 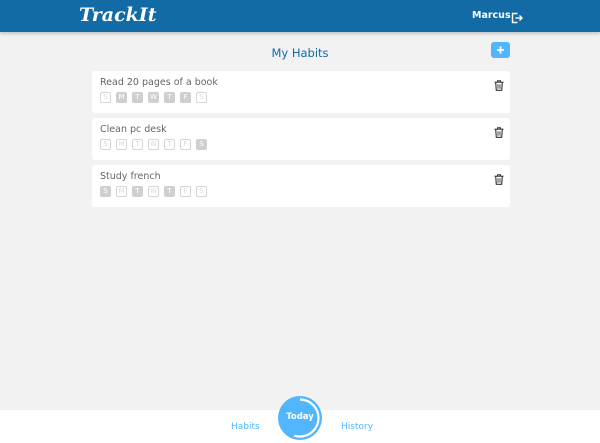 I want to click on nav-habits: Habits, so click(x=245, y=427).